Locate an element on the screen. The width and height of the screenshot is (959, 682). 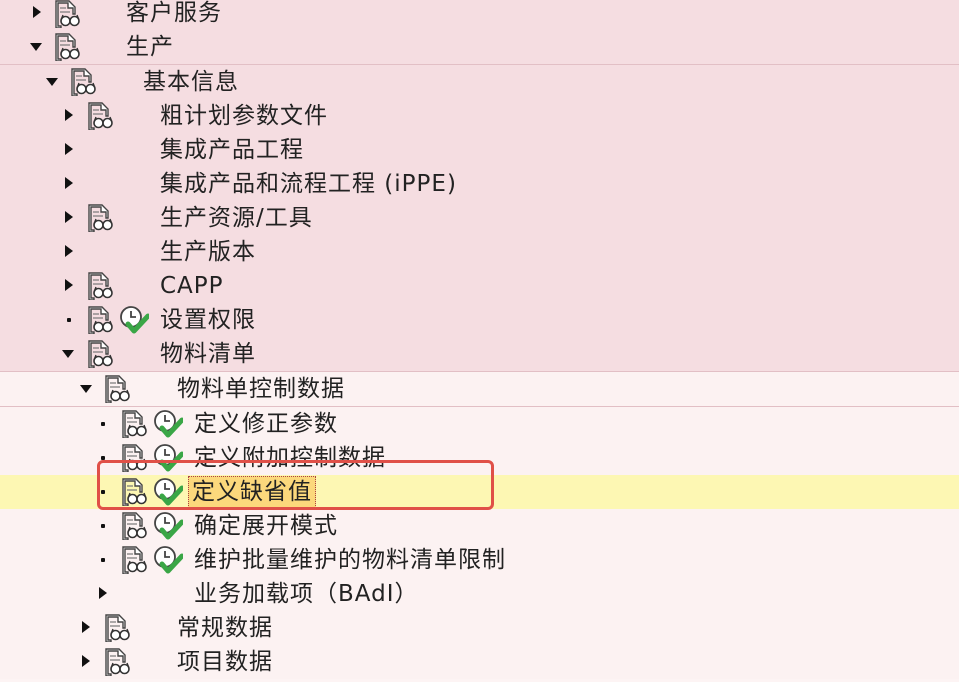
tree-node-label: 生产版本 is located at coordinates (208, 252).